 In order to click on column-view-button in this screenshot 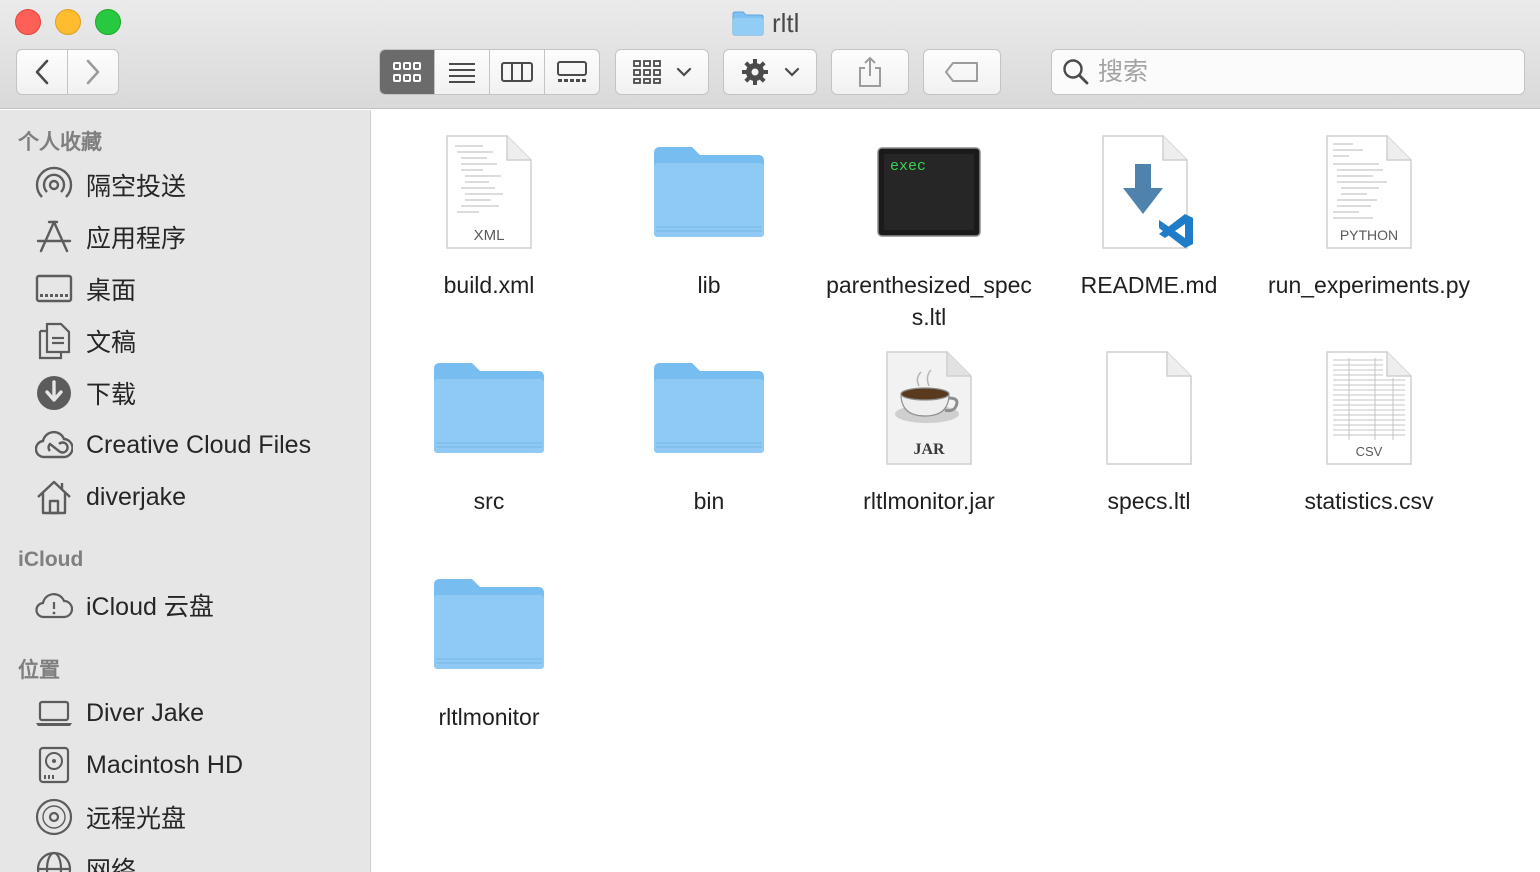, I will do `click(516, 72)`.